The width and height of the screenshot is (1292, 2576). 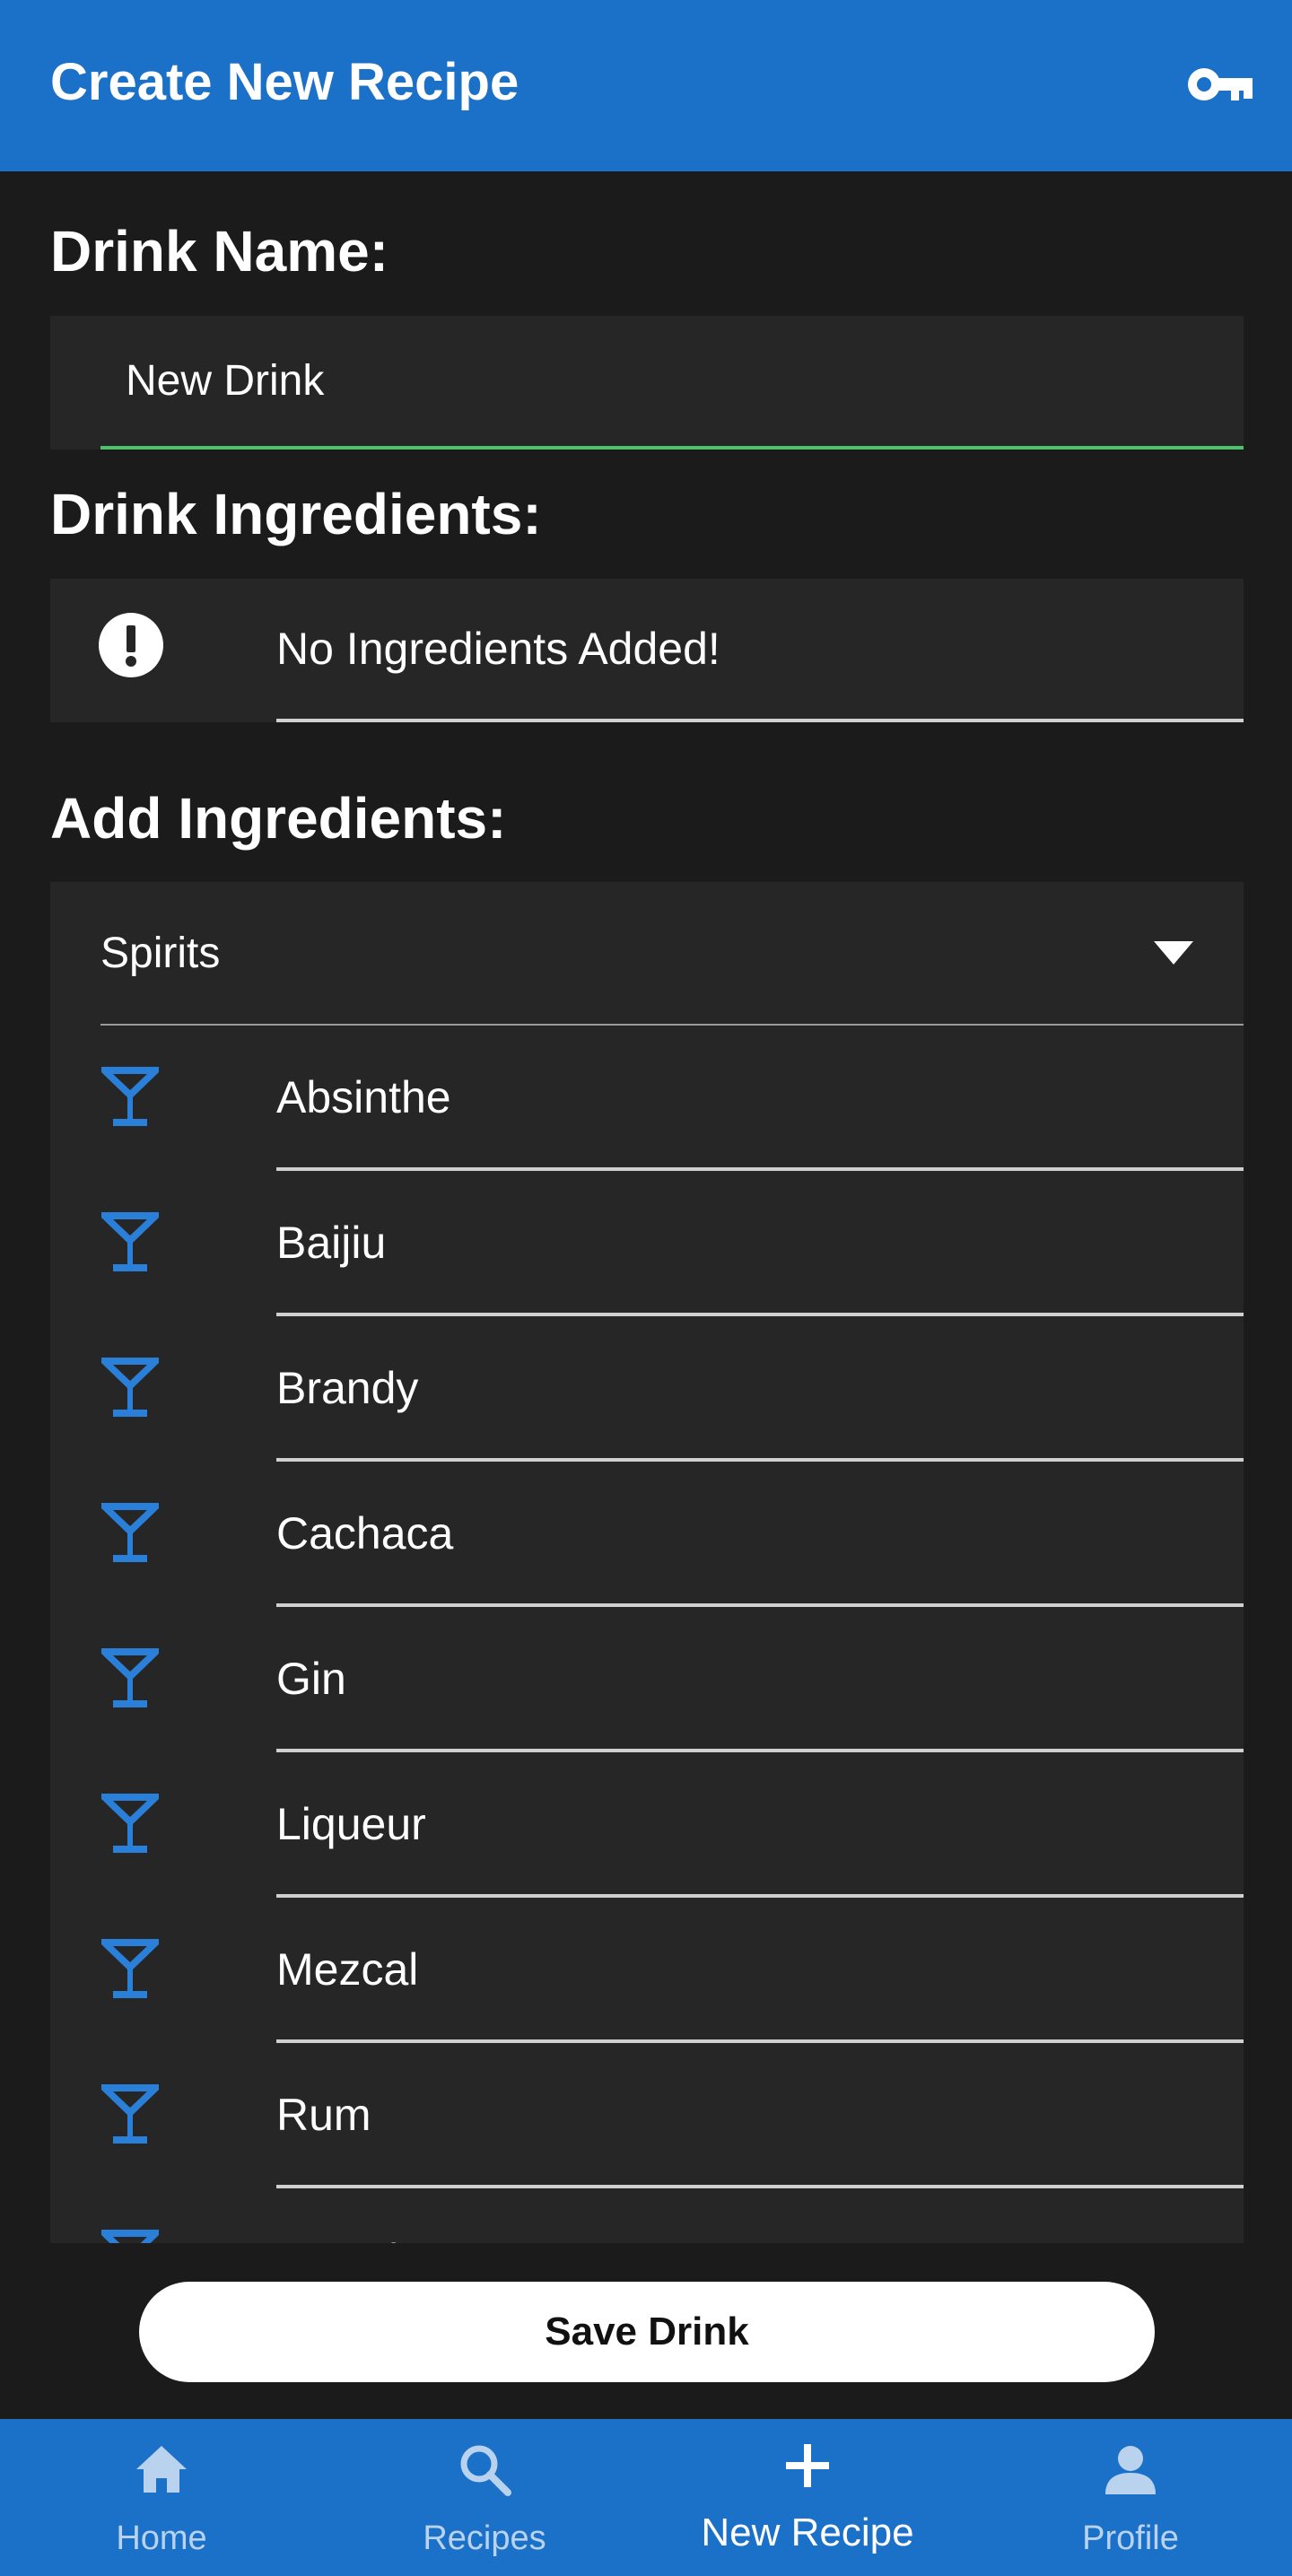 I want to click on home-icon, so click(x=161, y=2469).